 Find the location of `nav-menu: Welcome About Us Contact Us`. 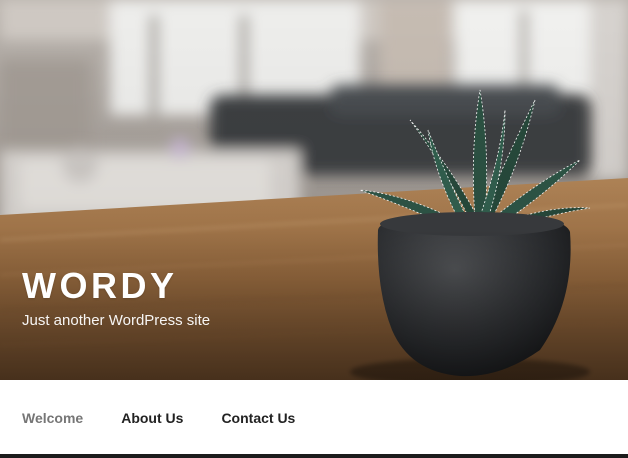

nav-menu: Welcome About Us Contact Us is located at coordinates (177, 418).